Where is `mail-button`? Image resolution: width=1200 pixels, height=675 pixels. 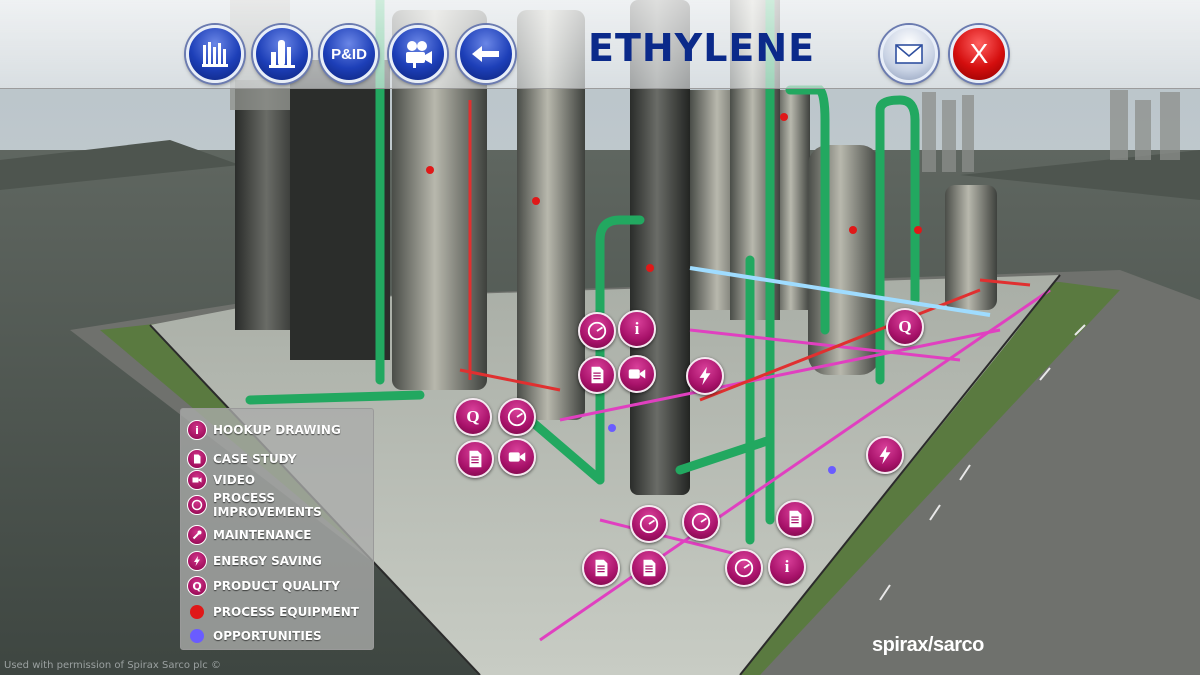
mail-button is located at coordinates (909, 54).